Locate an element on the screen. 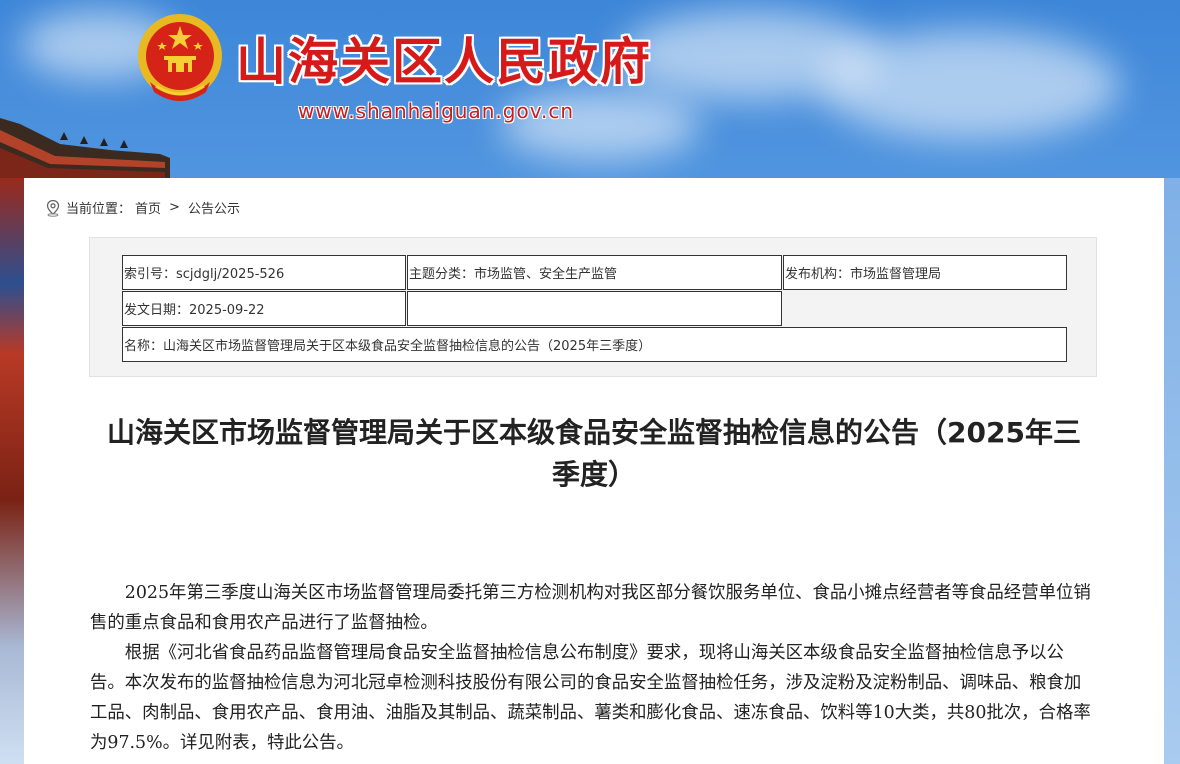 The width and height of the screenshot is (1180, 764). breadcrumb-prefix: 当前位置： is located at coordinates (99, 209).